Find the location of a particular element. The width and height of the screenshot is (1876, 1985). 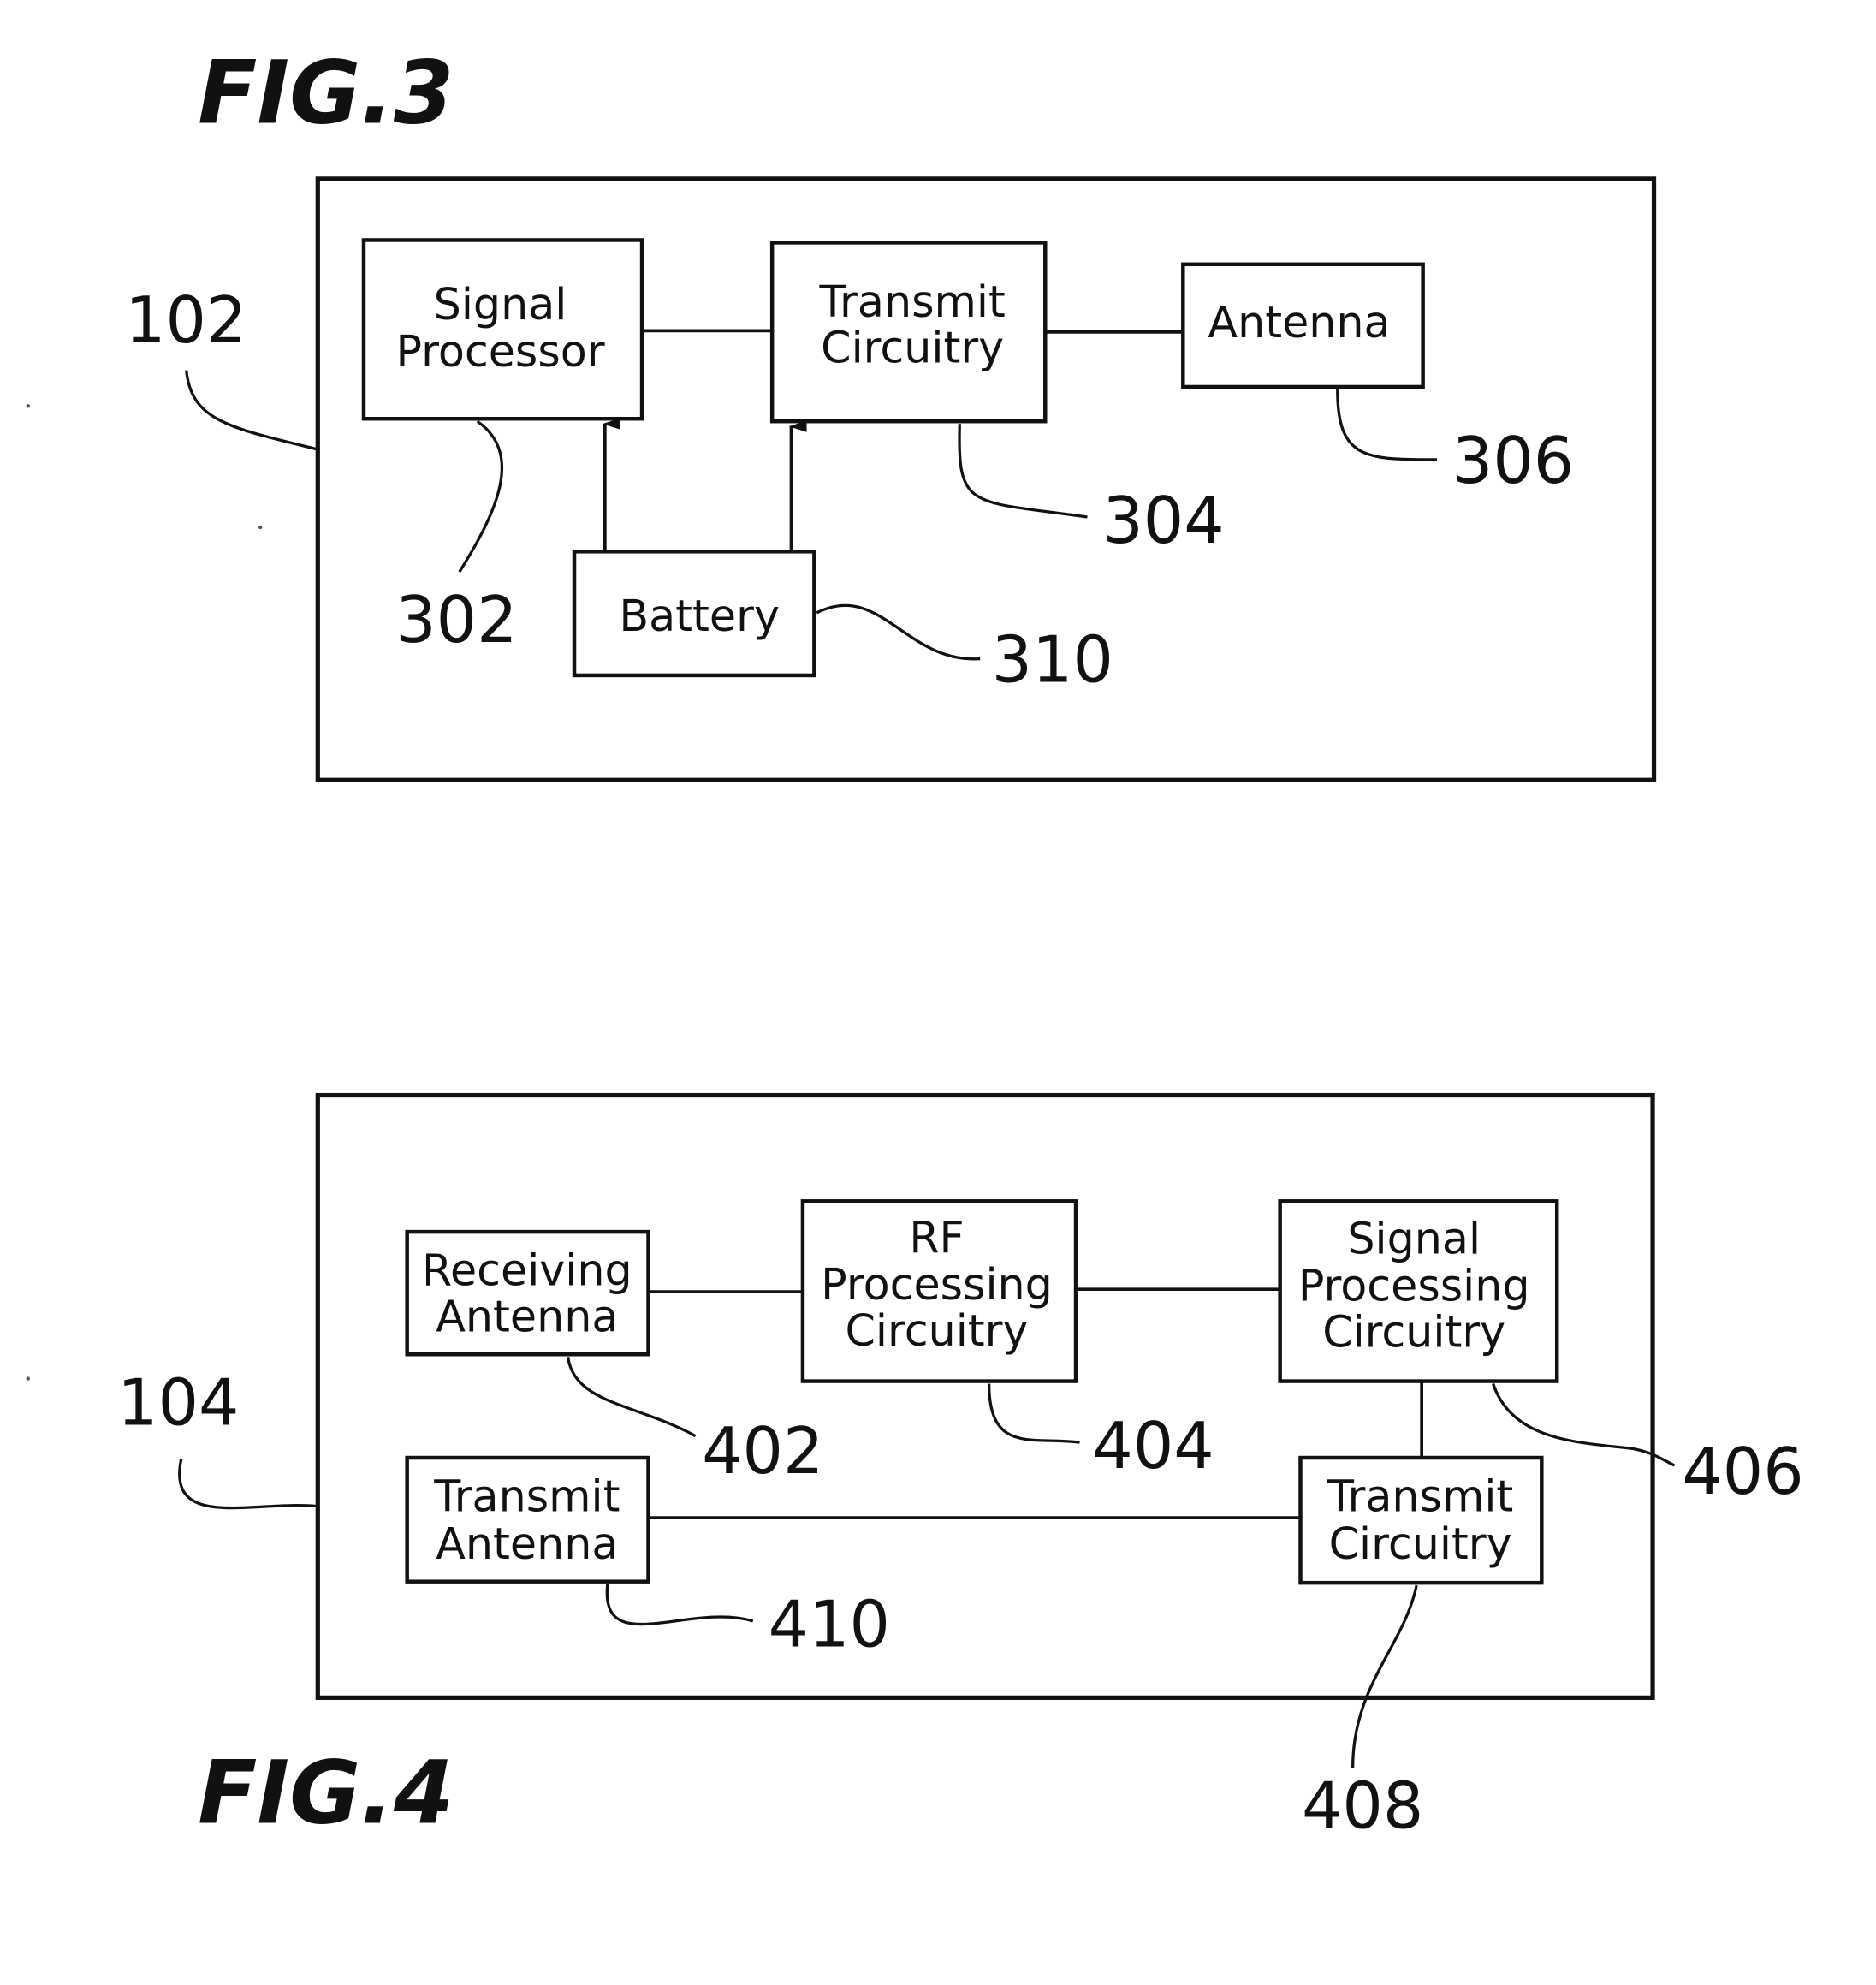

ref-numeral-device: 102 is located at coordinates (185, 320).